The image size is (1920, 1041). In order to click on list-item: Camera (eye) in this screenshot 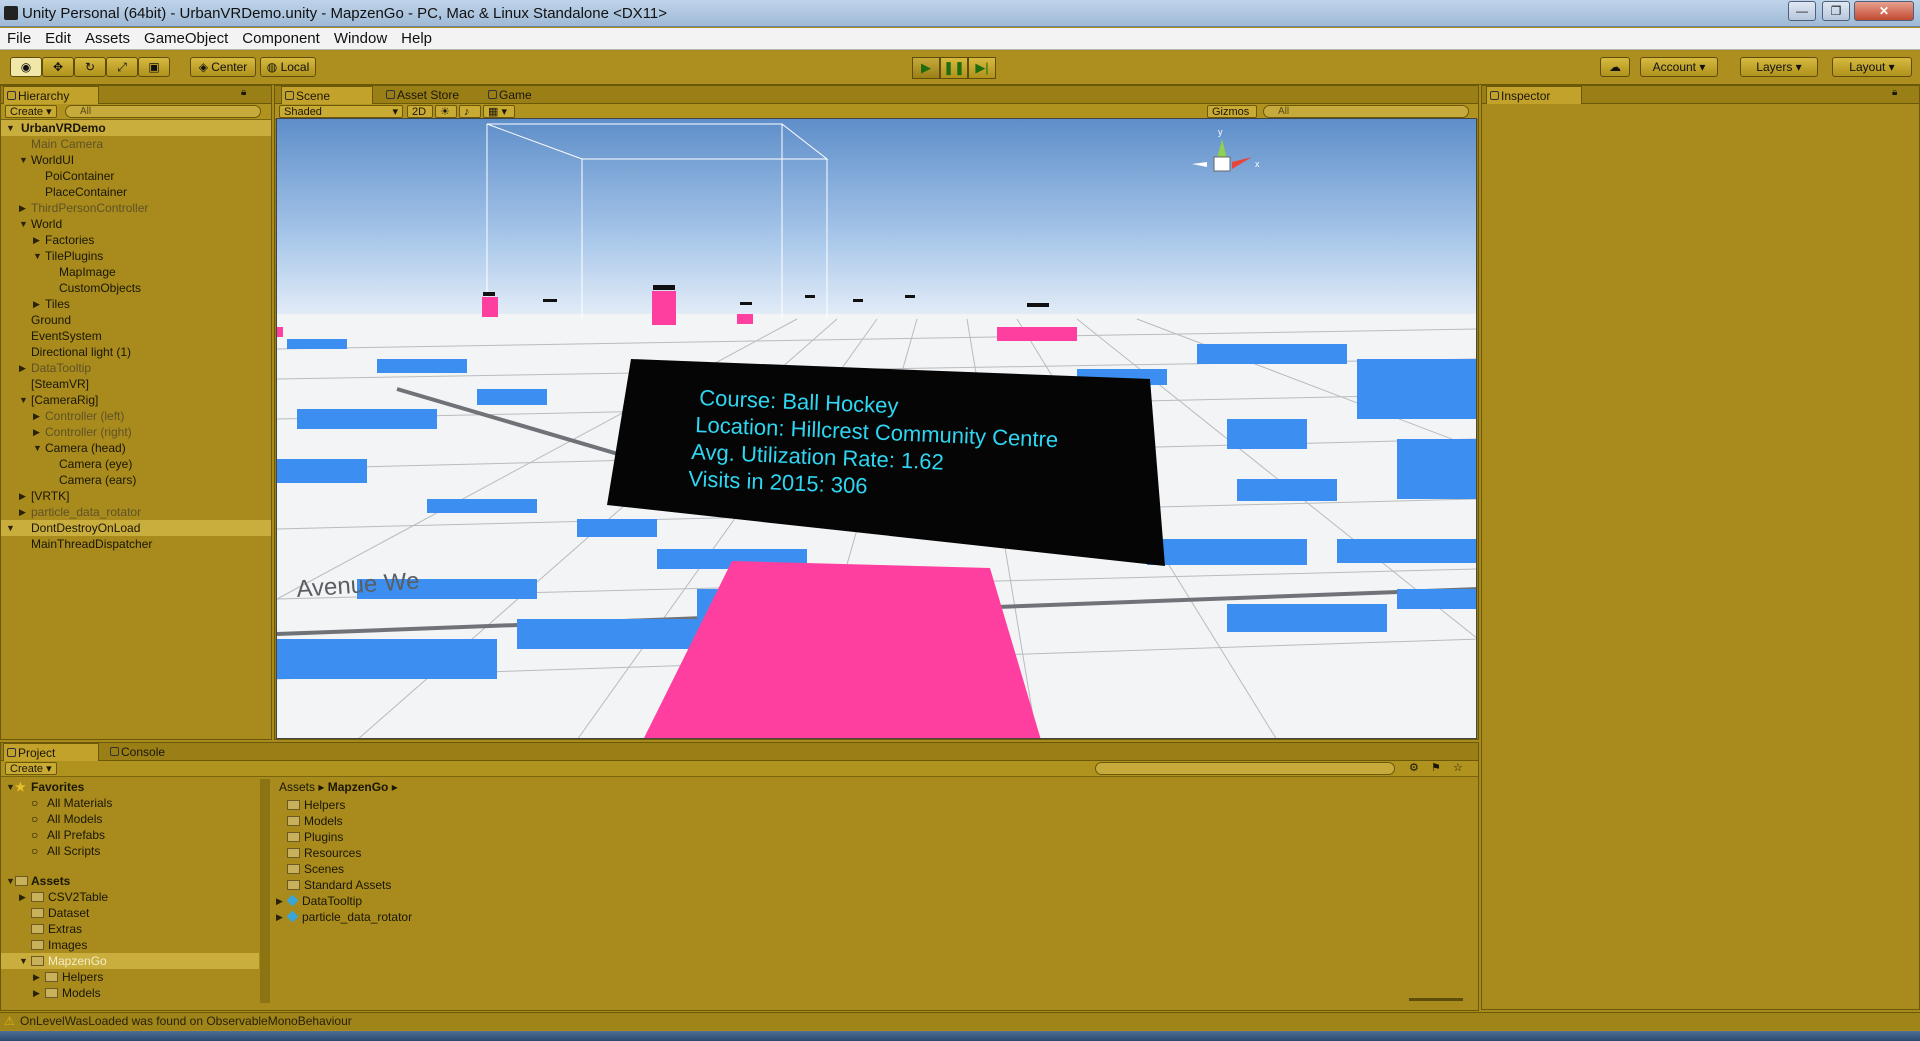, I will do `click(66, 464)`.